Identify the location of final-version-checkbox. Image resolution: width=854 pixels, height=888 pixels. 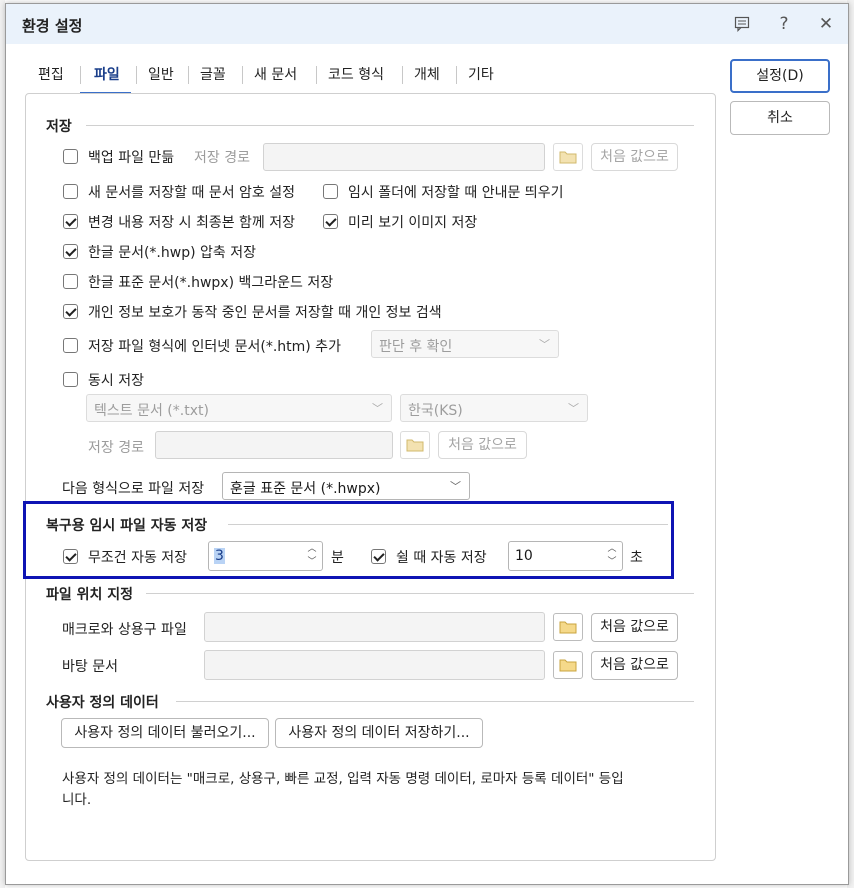
(70, 221).